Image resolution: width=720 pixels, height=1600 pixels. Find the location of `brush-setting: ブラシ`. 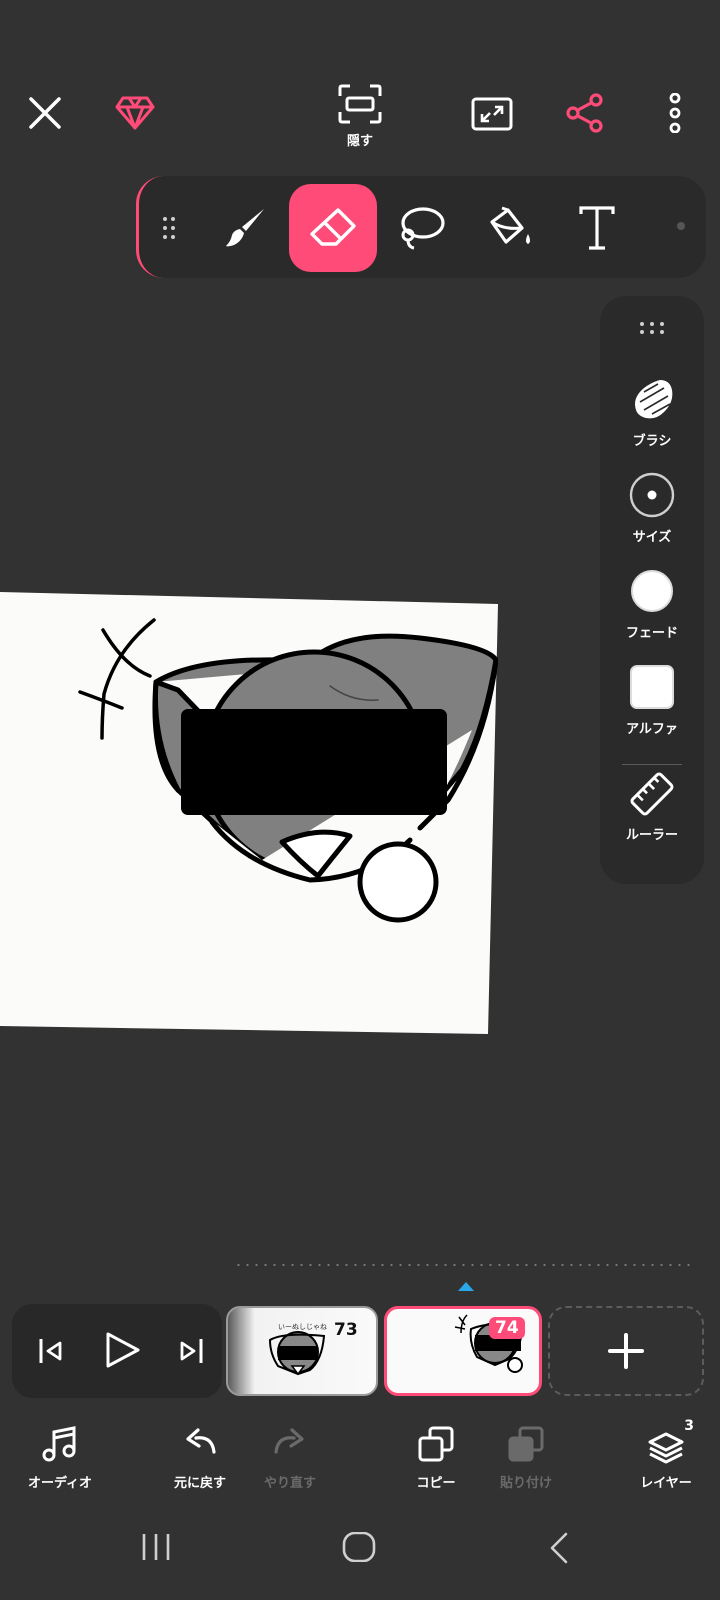

brush-setting: ブラシ is located at coordinates (652, 412).